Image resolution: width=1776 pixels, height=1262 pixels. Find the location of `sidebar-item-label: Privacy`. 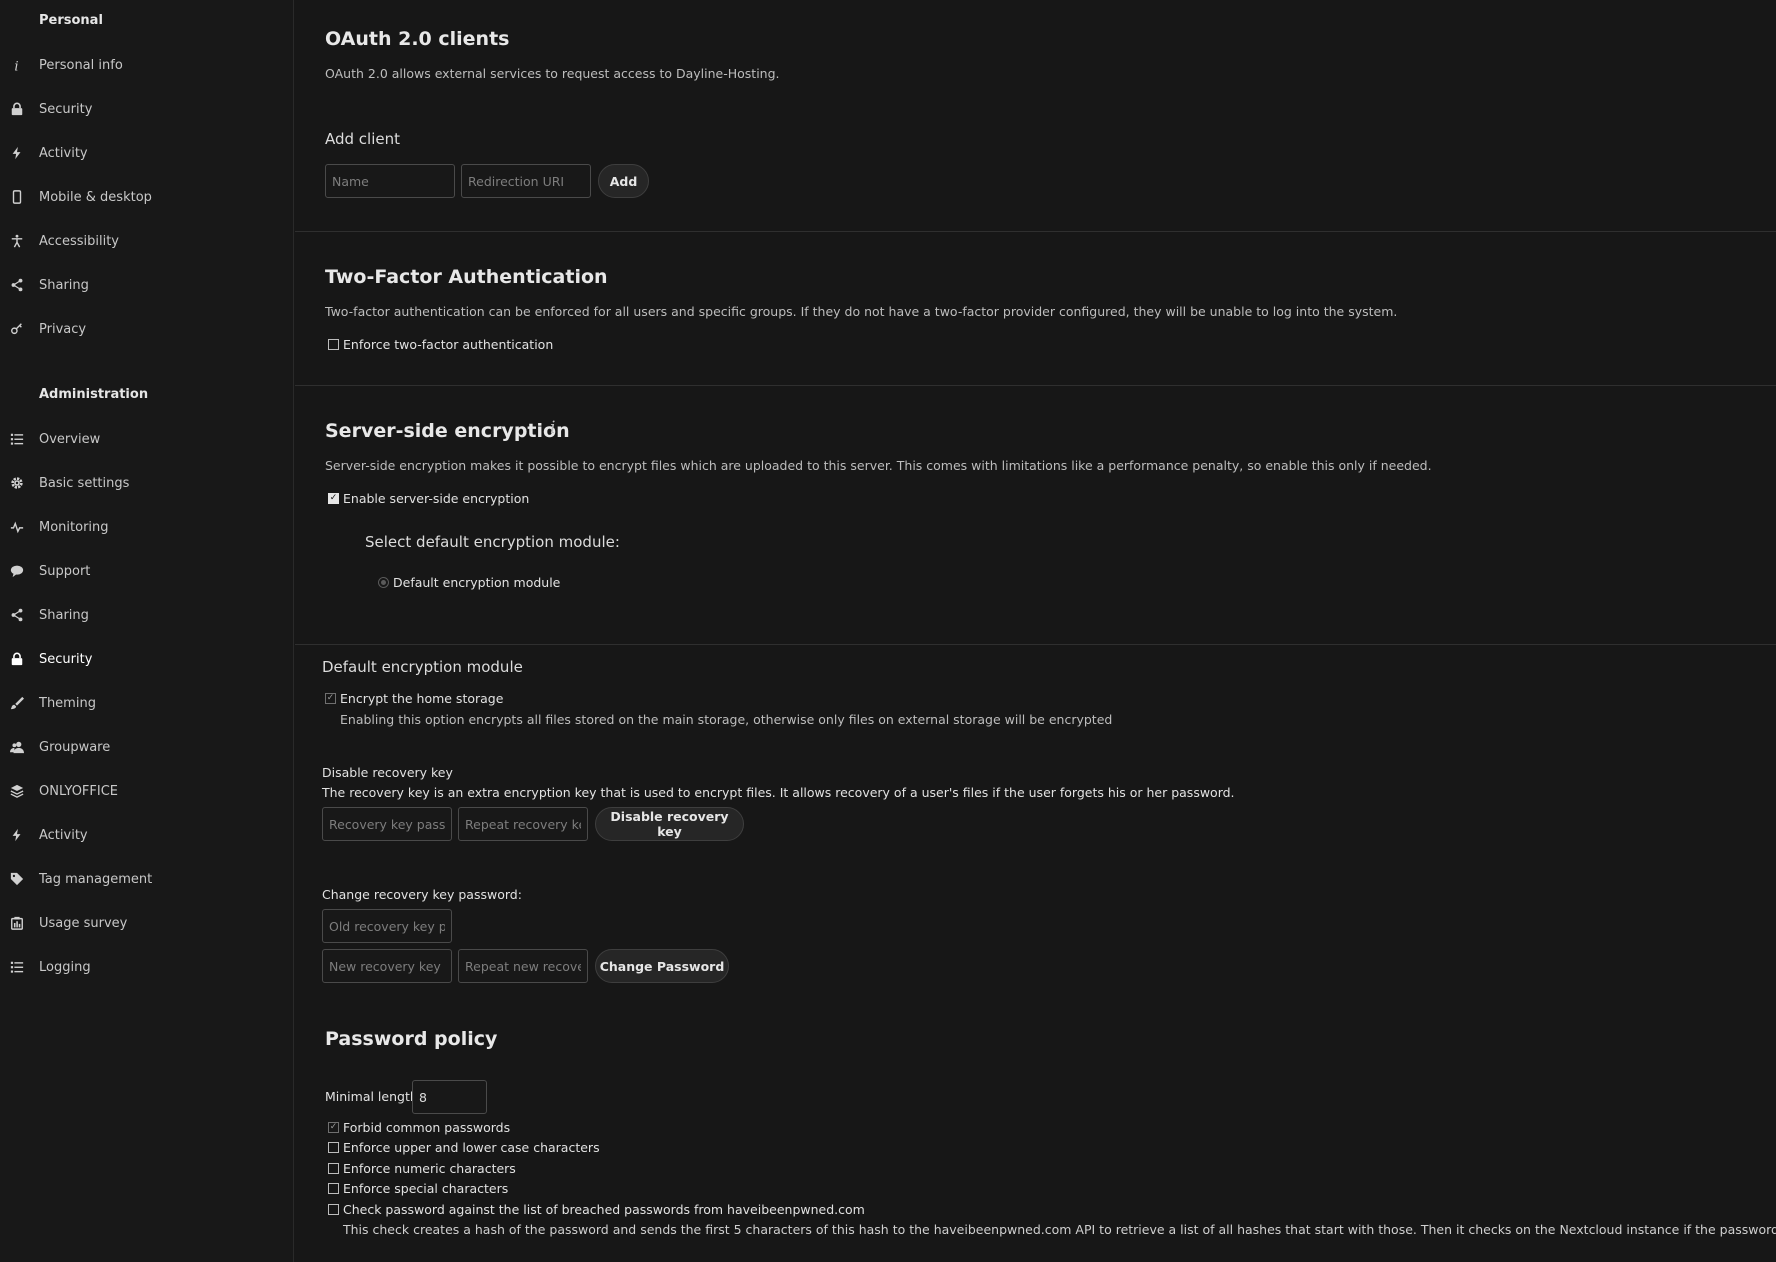

sidebar-item-label: Privacy is located at coordinates (63, 329).